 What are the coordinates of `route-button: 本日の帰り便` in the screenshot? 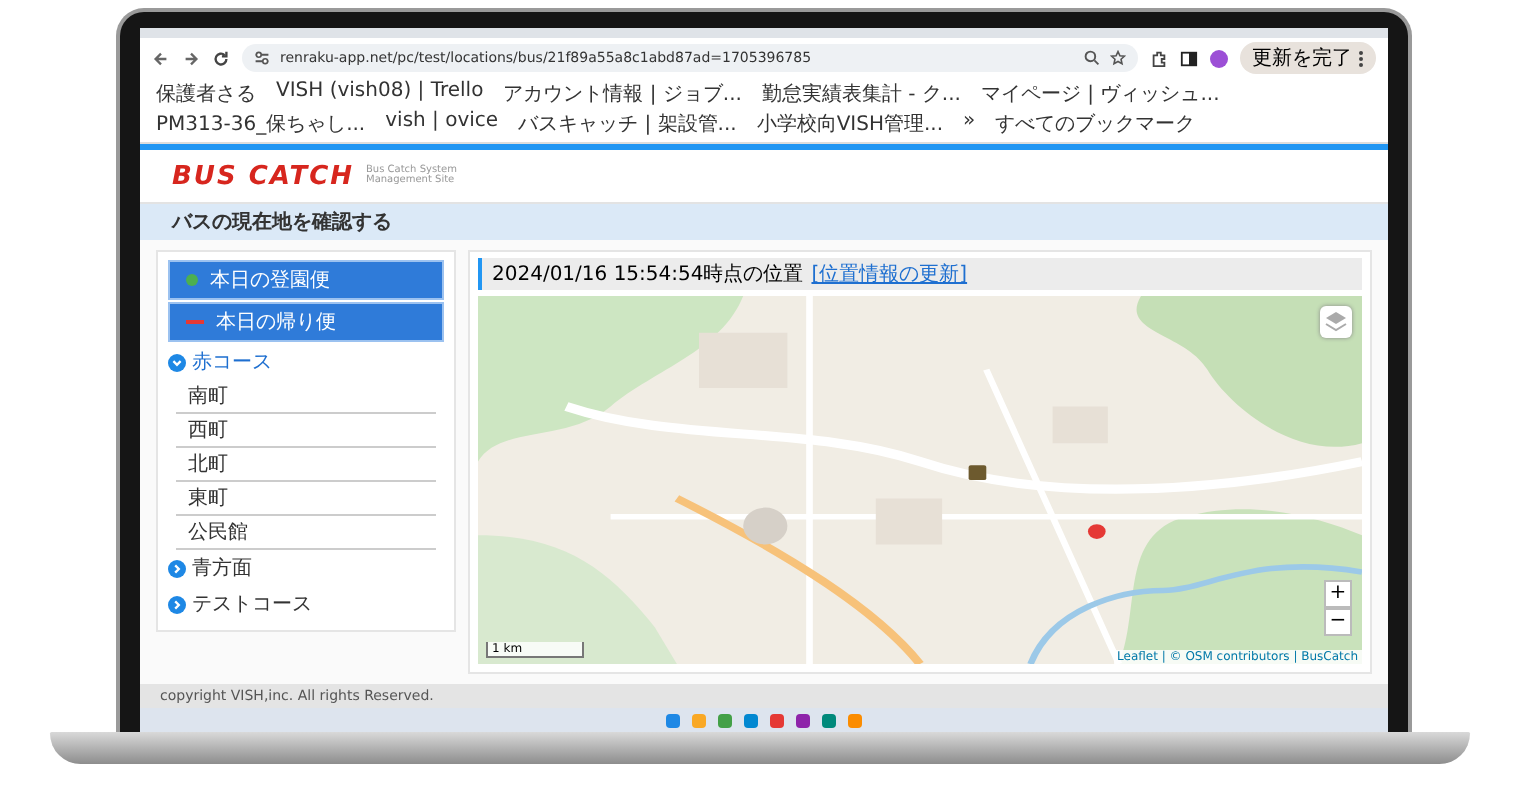 It's located at (306, 322).